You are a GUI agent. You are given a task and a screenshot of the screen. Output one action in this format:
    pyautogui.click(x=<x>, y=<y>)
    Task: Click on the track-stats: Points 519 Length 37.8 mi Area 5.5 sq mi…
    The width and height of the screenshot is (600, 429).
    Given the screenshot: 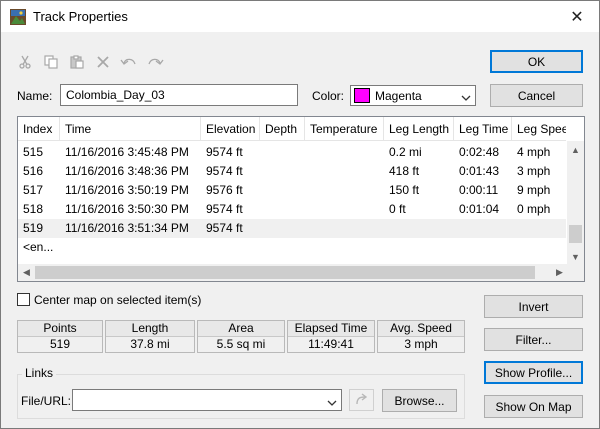 What is the action you would take?
    pyautogui.click(x=241, y=336)
    